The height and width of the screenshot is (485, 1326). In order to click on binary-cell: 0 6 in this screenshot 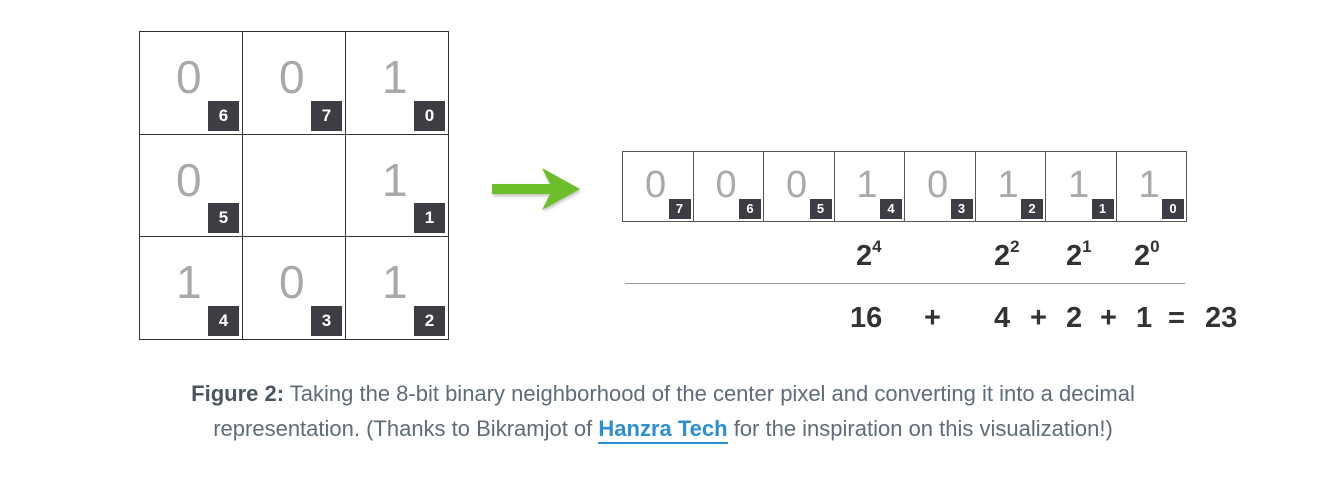, I will do `click(728, 187)`.